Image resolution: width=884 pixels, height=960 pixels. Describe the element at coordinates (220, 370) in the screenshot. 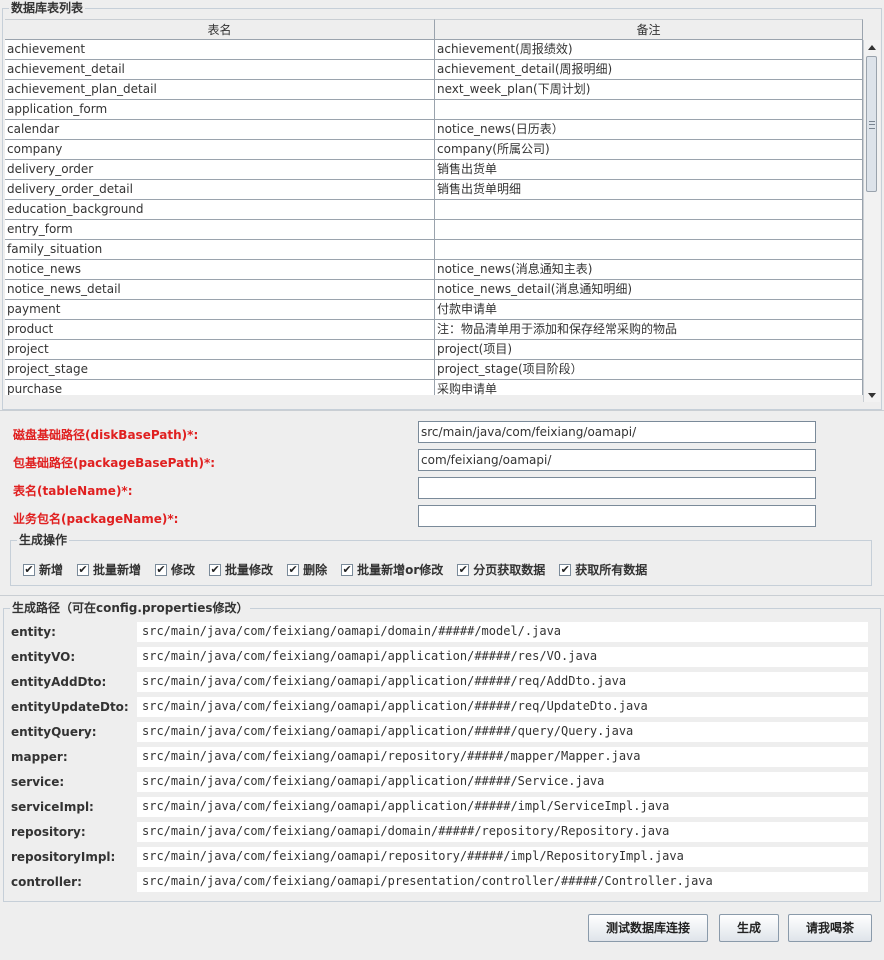

I see `table-name-cell: project_stage` at that location.